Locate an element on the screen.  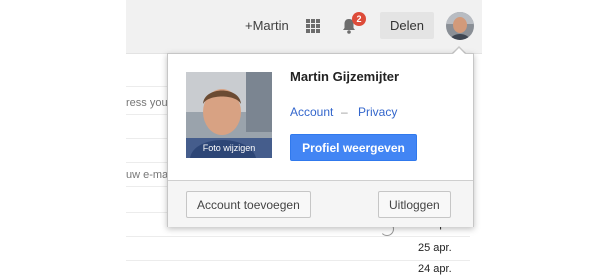
plus-user-link: +Martin is located at coordinates (267, 25).